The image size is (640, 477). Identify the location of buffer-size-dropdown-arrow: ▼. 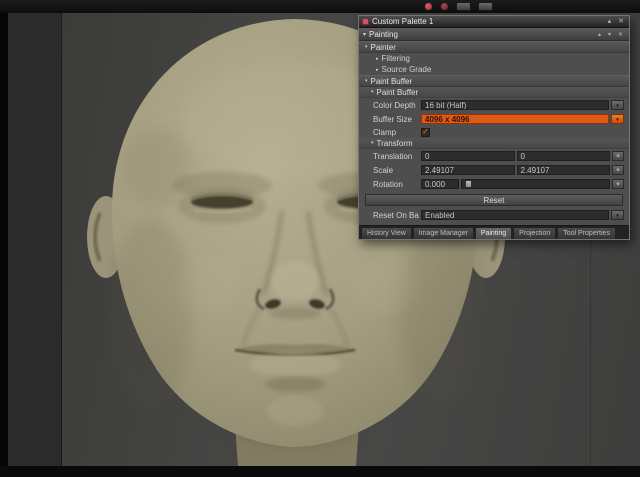
(617, 119).